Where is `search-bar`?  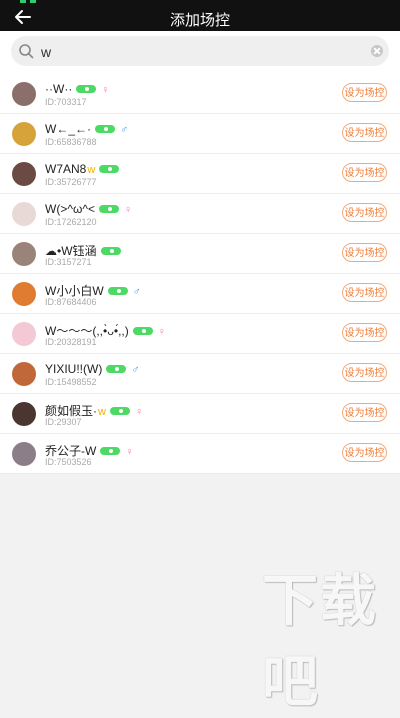 search-bar is located at coordinates (200, 52).